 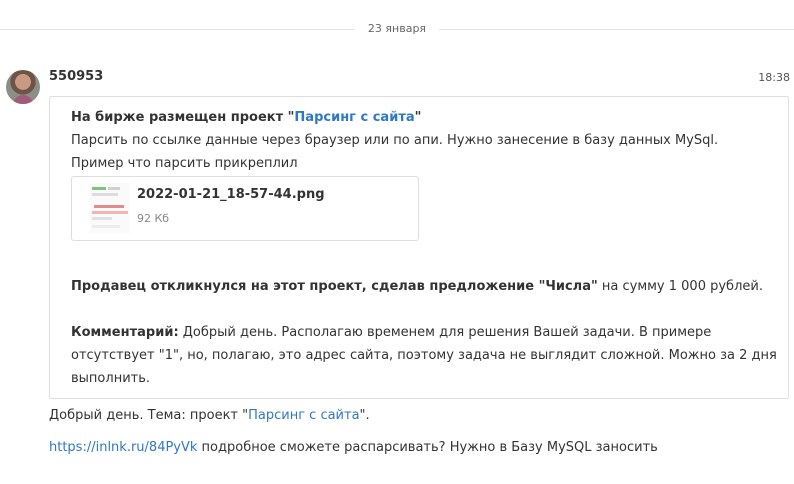 I want to click on reply1-quote-close: "., so click(x=364, y=415).